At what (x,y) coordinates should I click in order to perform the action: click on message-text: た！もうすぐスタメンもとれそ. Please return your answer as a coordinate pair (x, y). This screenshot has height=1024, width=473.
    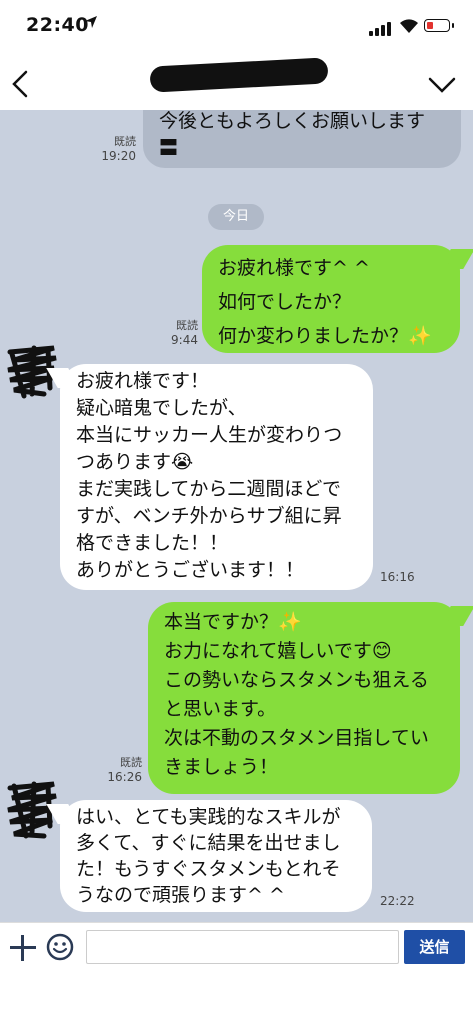
    Looking at the image, I should click on (208, 869).